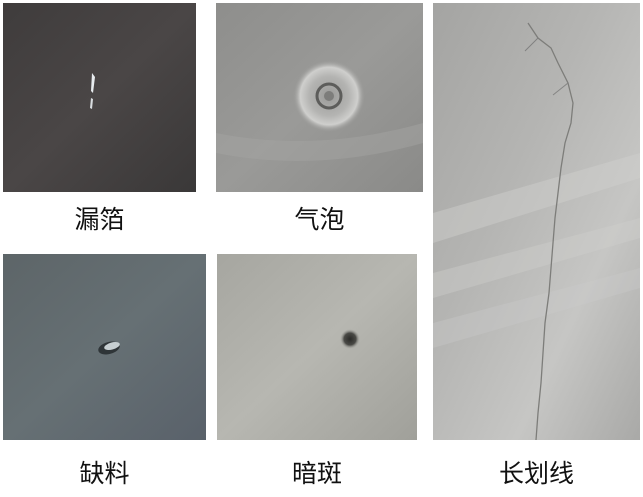  Describe the element at coordinates (104, 347) in the screenshot. I see `defect-photo-material-shortage` at that location.